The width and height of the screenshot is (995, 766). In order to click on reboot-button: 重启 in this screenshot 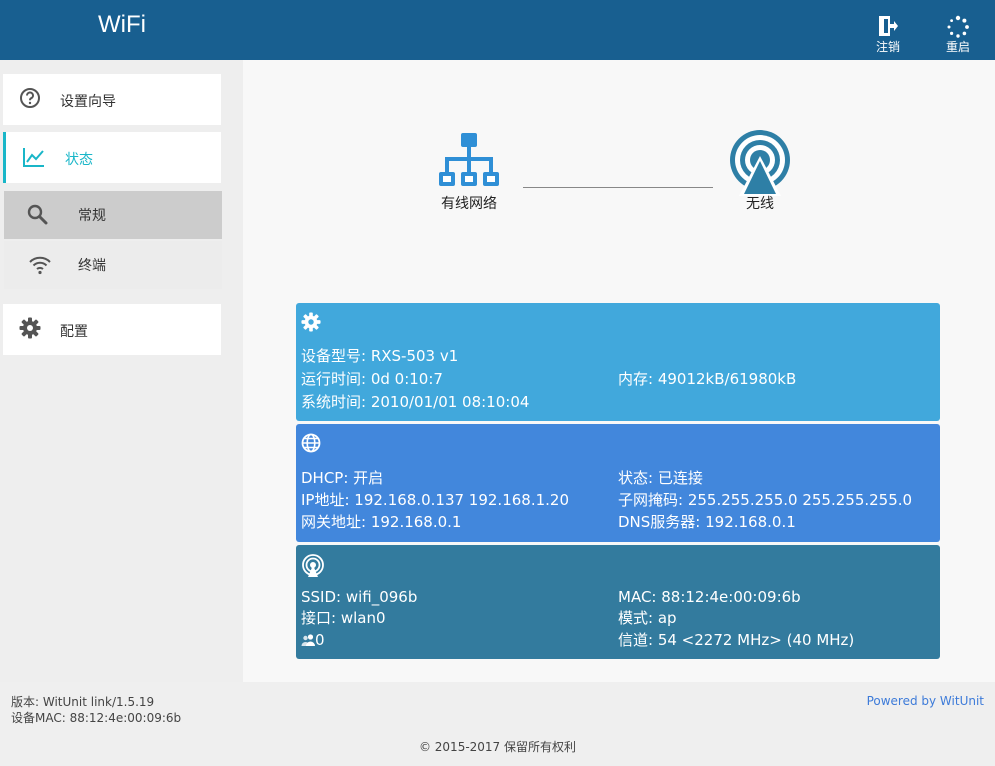, I will do `click(958, 34)`.